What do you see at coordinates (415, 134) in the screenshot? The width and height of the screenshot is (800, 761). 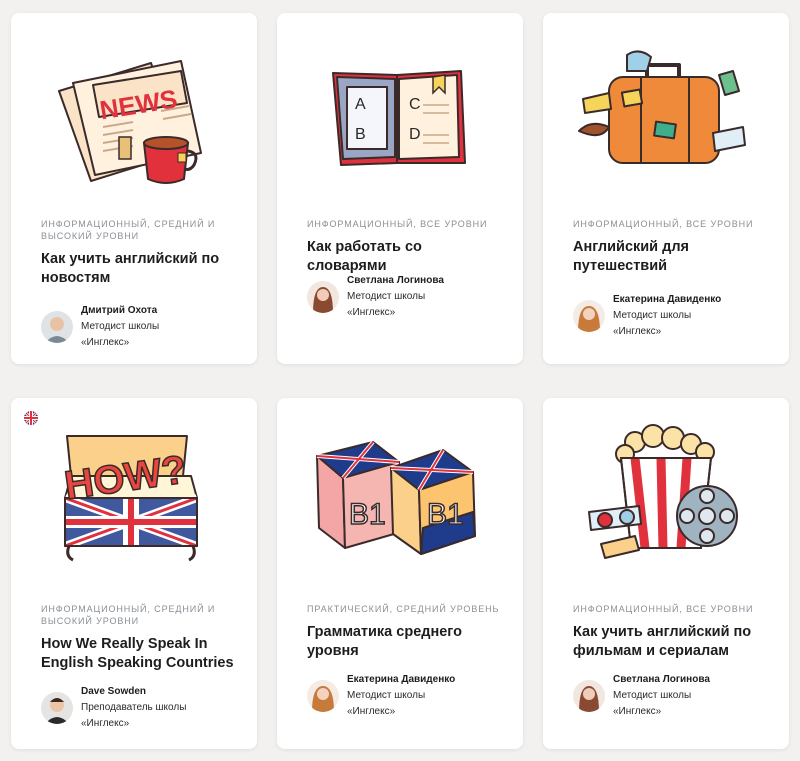 I see `svg-text: D` at bounding box center [415, 134].